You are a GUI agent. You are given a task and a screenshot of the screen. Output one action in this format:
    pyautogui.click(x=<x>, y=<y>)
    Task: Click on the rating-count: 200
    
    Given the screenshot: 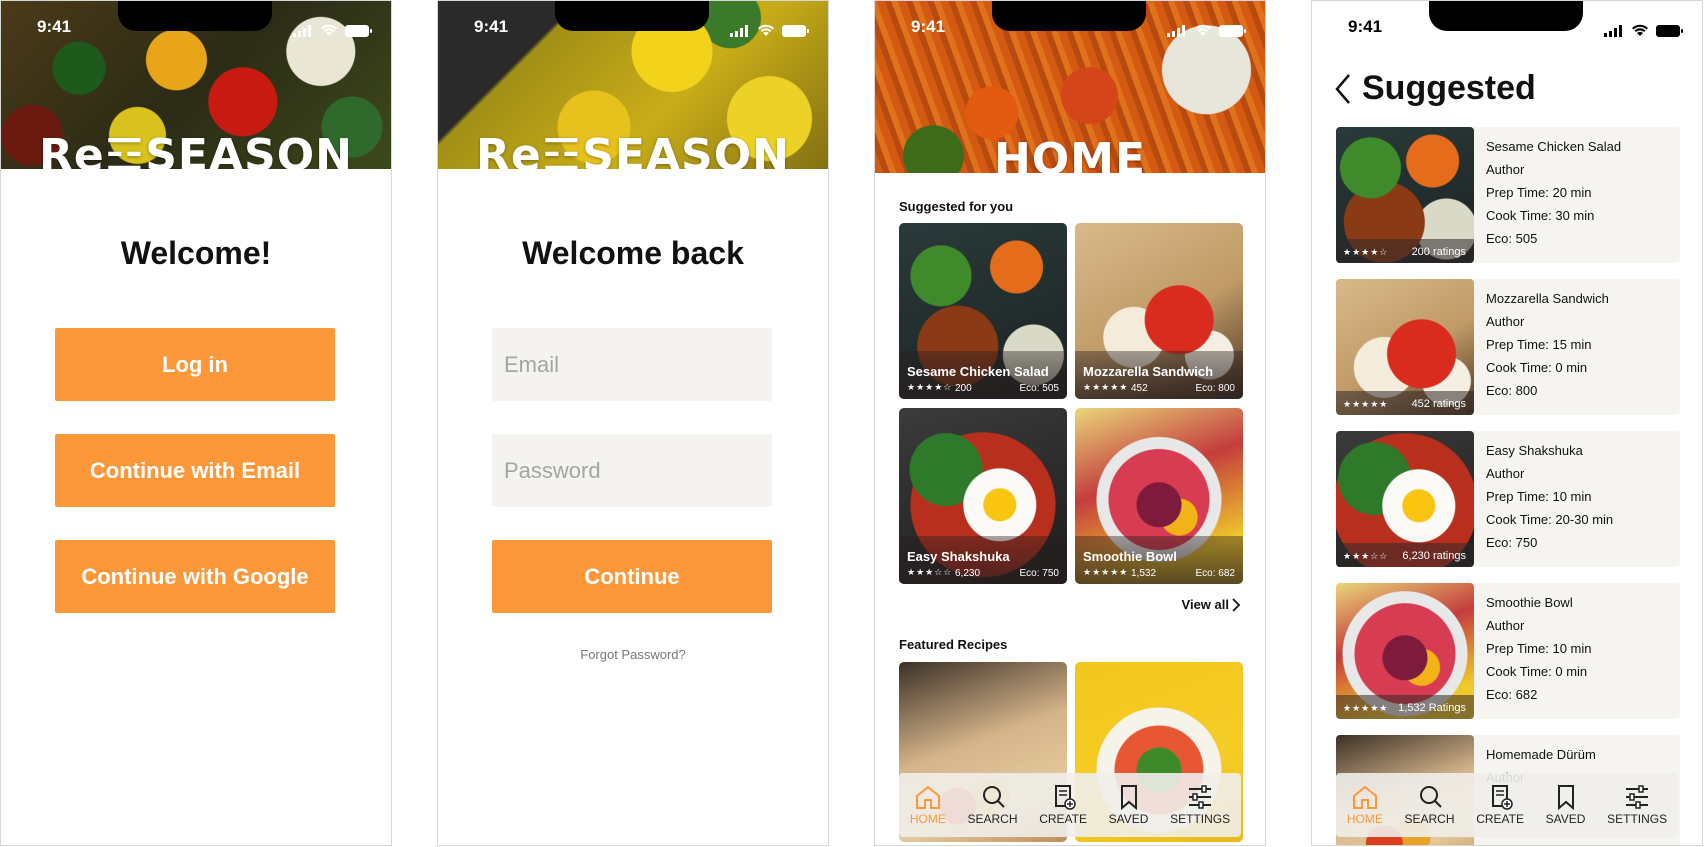 What is the action you would take?
    pyautogui.click(x=963, y=388)
    